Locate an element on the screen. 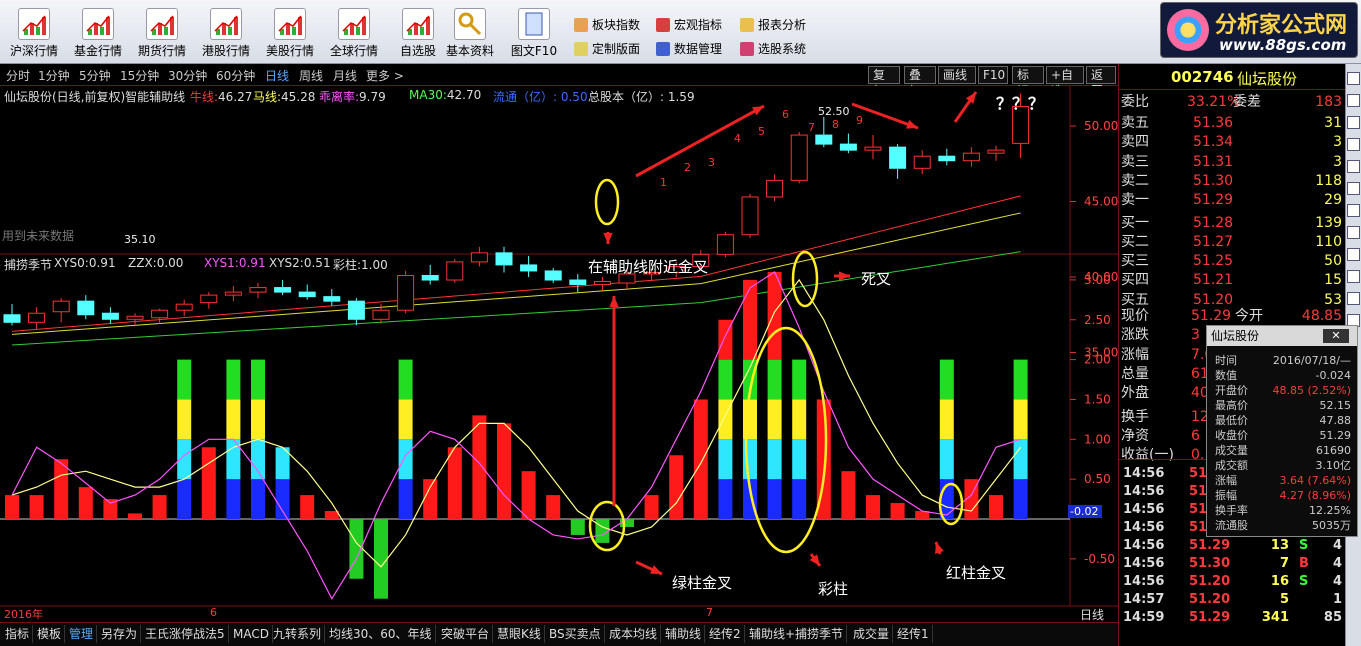 The width and height of the screenshot is (1361, 646). order-book-row: 卖一 51.29 29 is located at coordinates (1232, 200).